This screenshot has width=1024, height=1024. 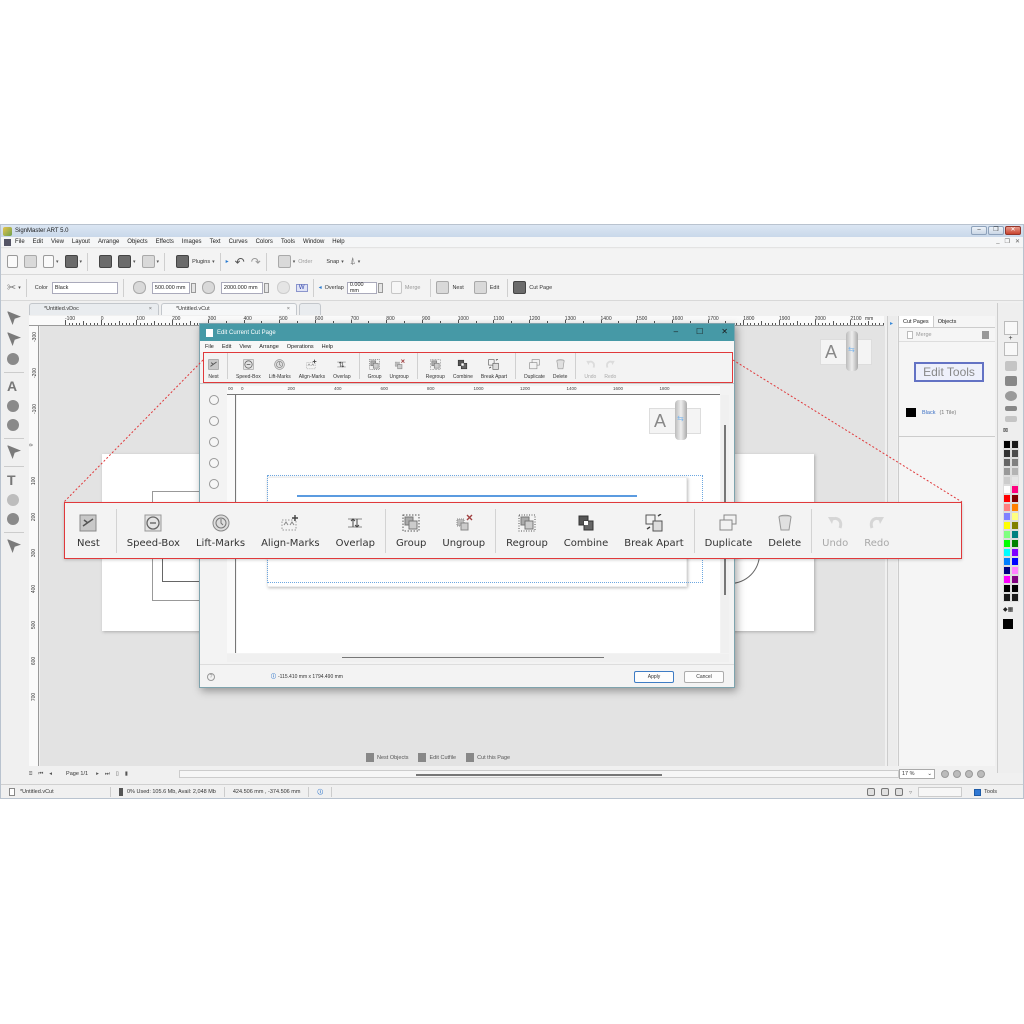 What do you see at coordinates (985, 792) in the screenshot?
I see `tools-checkbox: Tools` at bounding box center [985, 792].